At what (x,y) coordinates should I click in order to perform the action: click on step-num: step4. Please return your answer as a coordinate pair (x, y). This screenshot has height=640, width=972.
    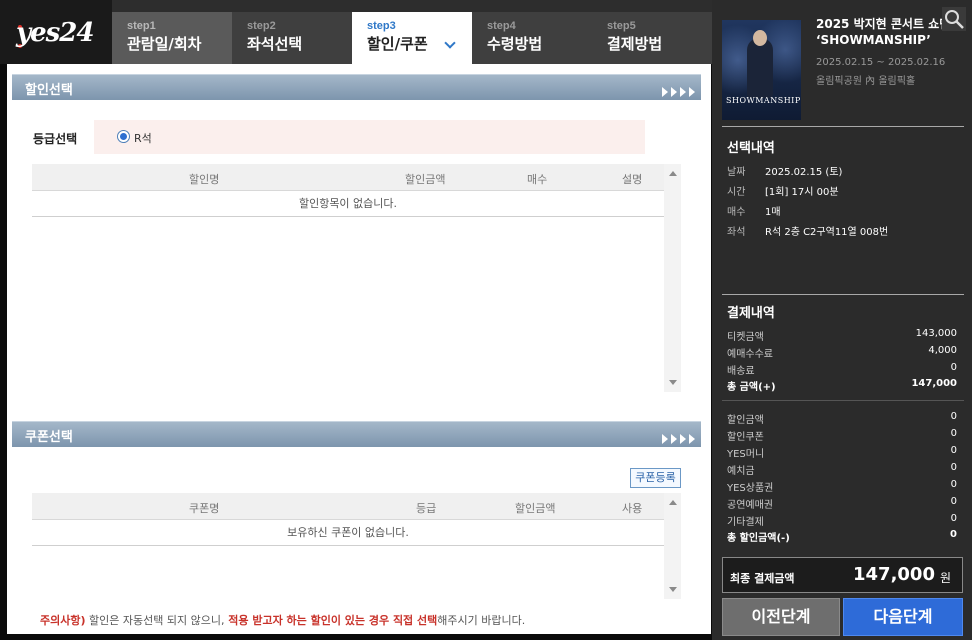
    Looking at the image, I should click on (501, 26).